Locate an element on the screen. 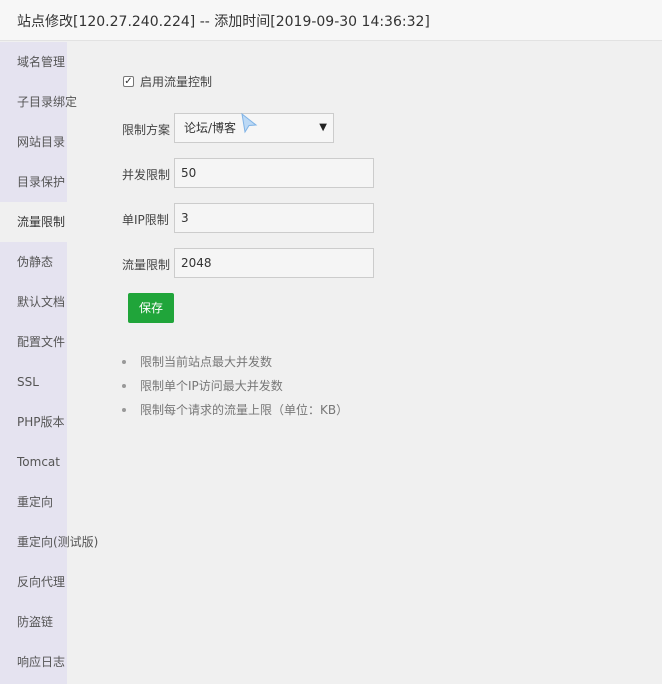 The image size is (662, 684). sidebar-item-subdir-binding: 子目录绑定 is located at coordinates (38, 102).